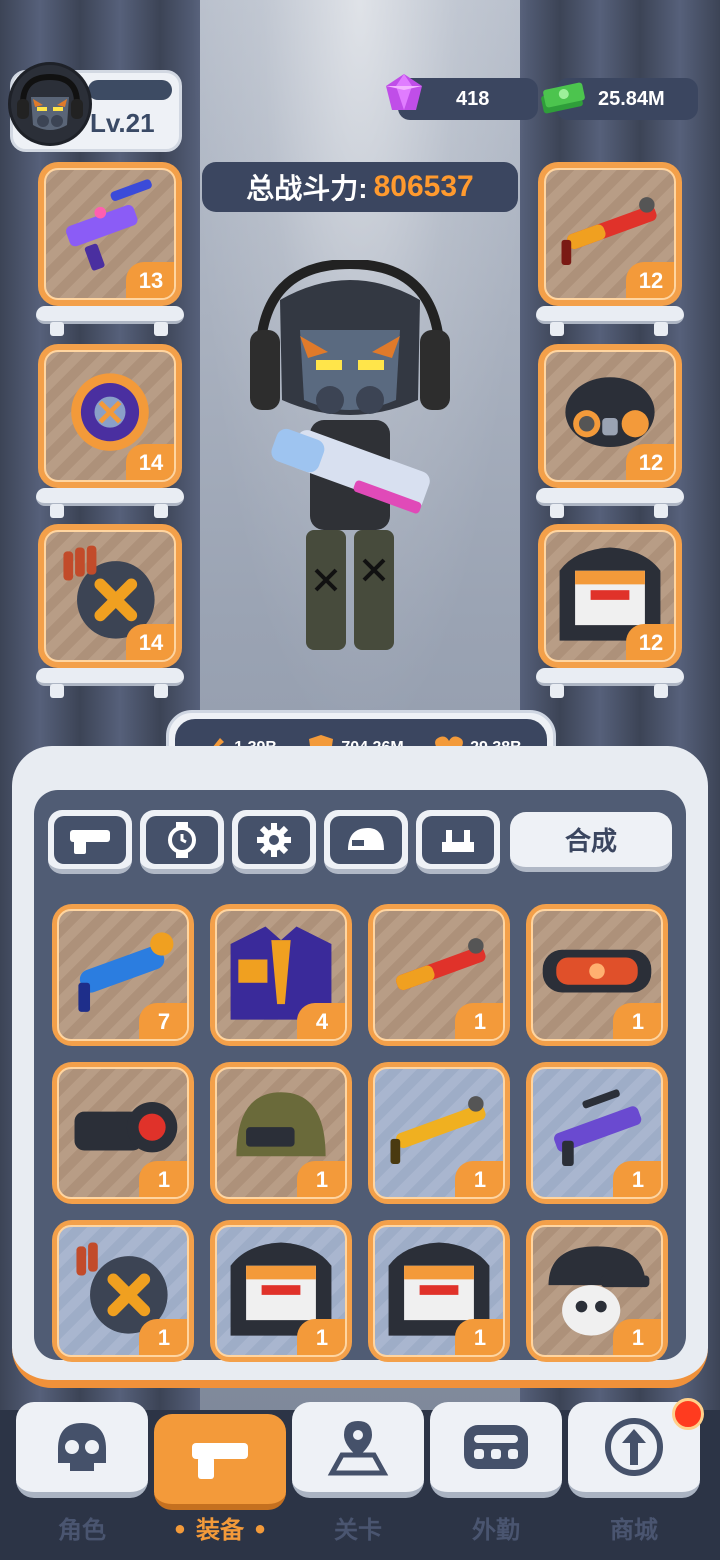  What do you see at coordinates (122, 123) in the screenshot?
I see `player-level: Lv.21` at bounding box center [122, 123].